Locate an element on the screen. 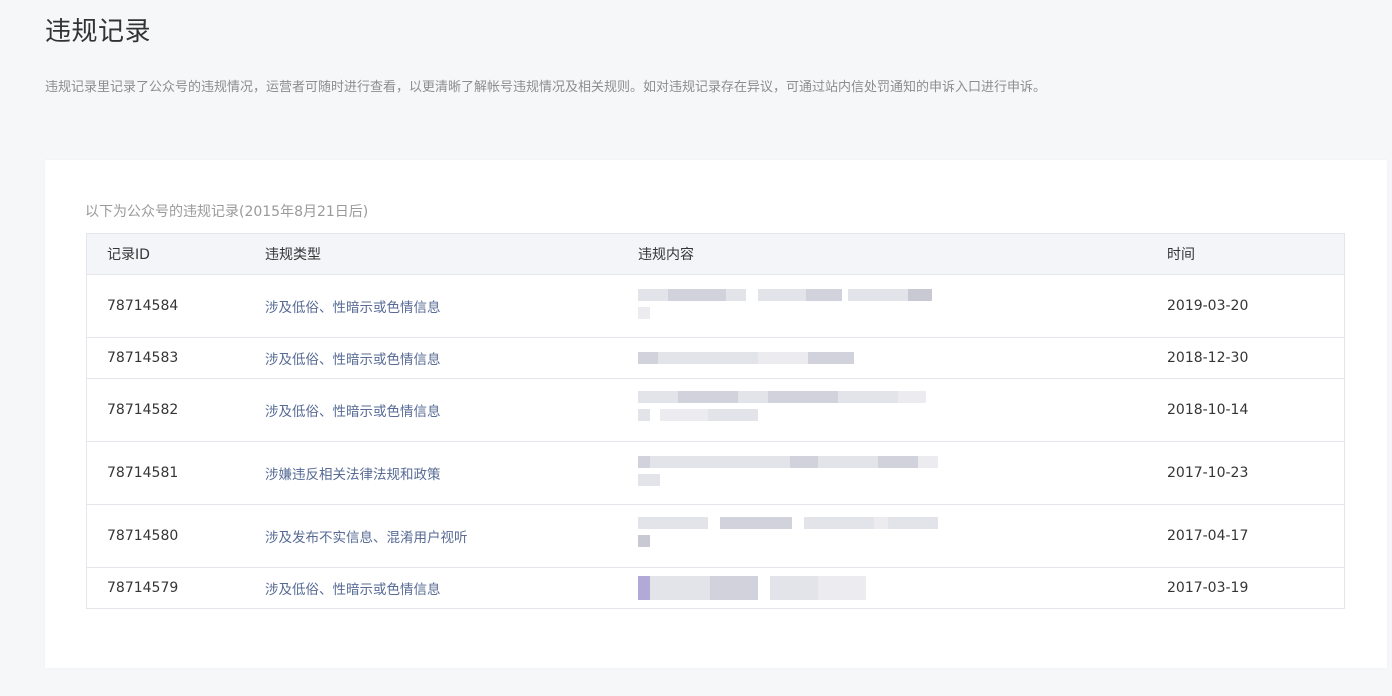 Image resolution: width=1392 pixels, height=696 pixels. record-id: 78714582 is located at coordinates (143, 410).